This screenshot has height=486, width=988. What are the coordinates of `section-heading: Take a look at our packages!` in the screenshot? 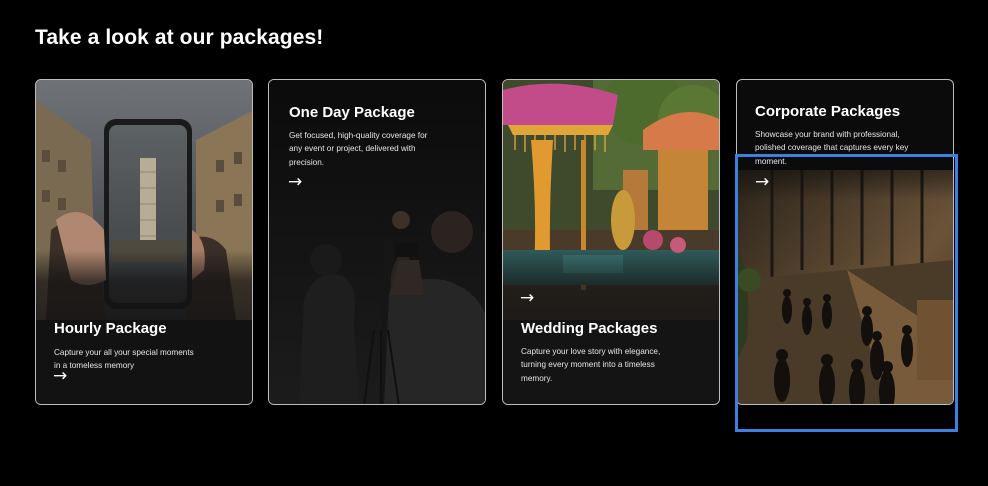 It's located at (179, 37).